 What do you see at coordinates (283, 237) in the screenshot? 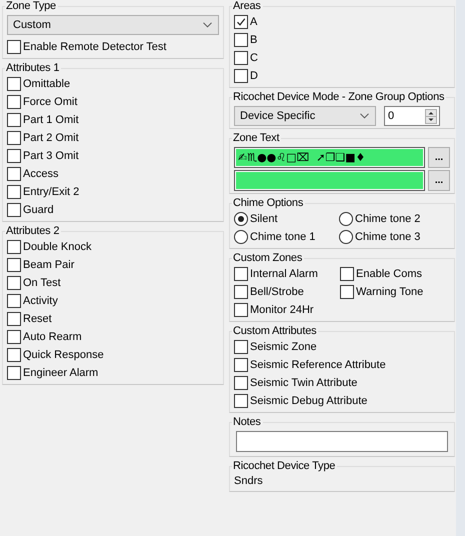
I see `radio-label: Chime tone 1` at bounding box center [283, 237].